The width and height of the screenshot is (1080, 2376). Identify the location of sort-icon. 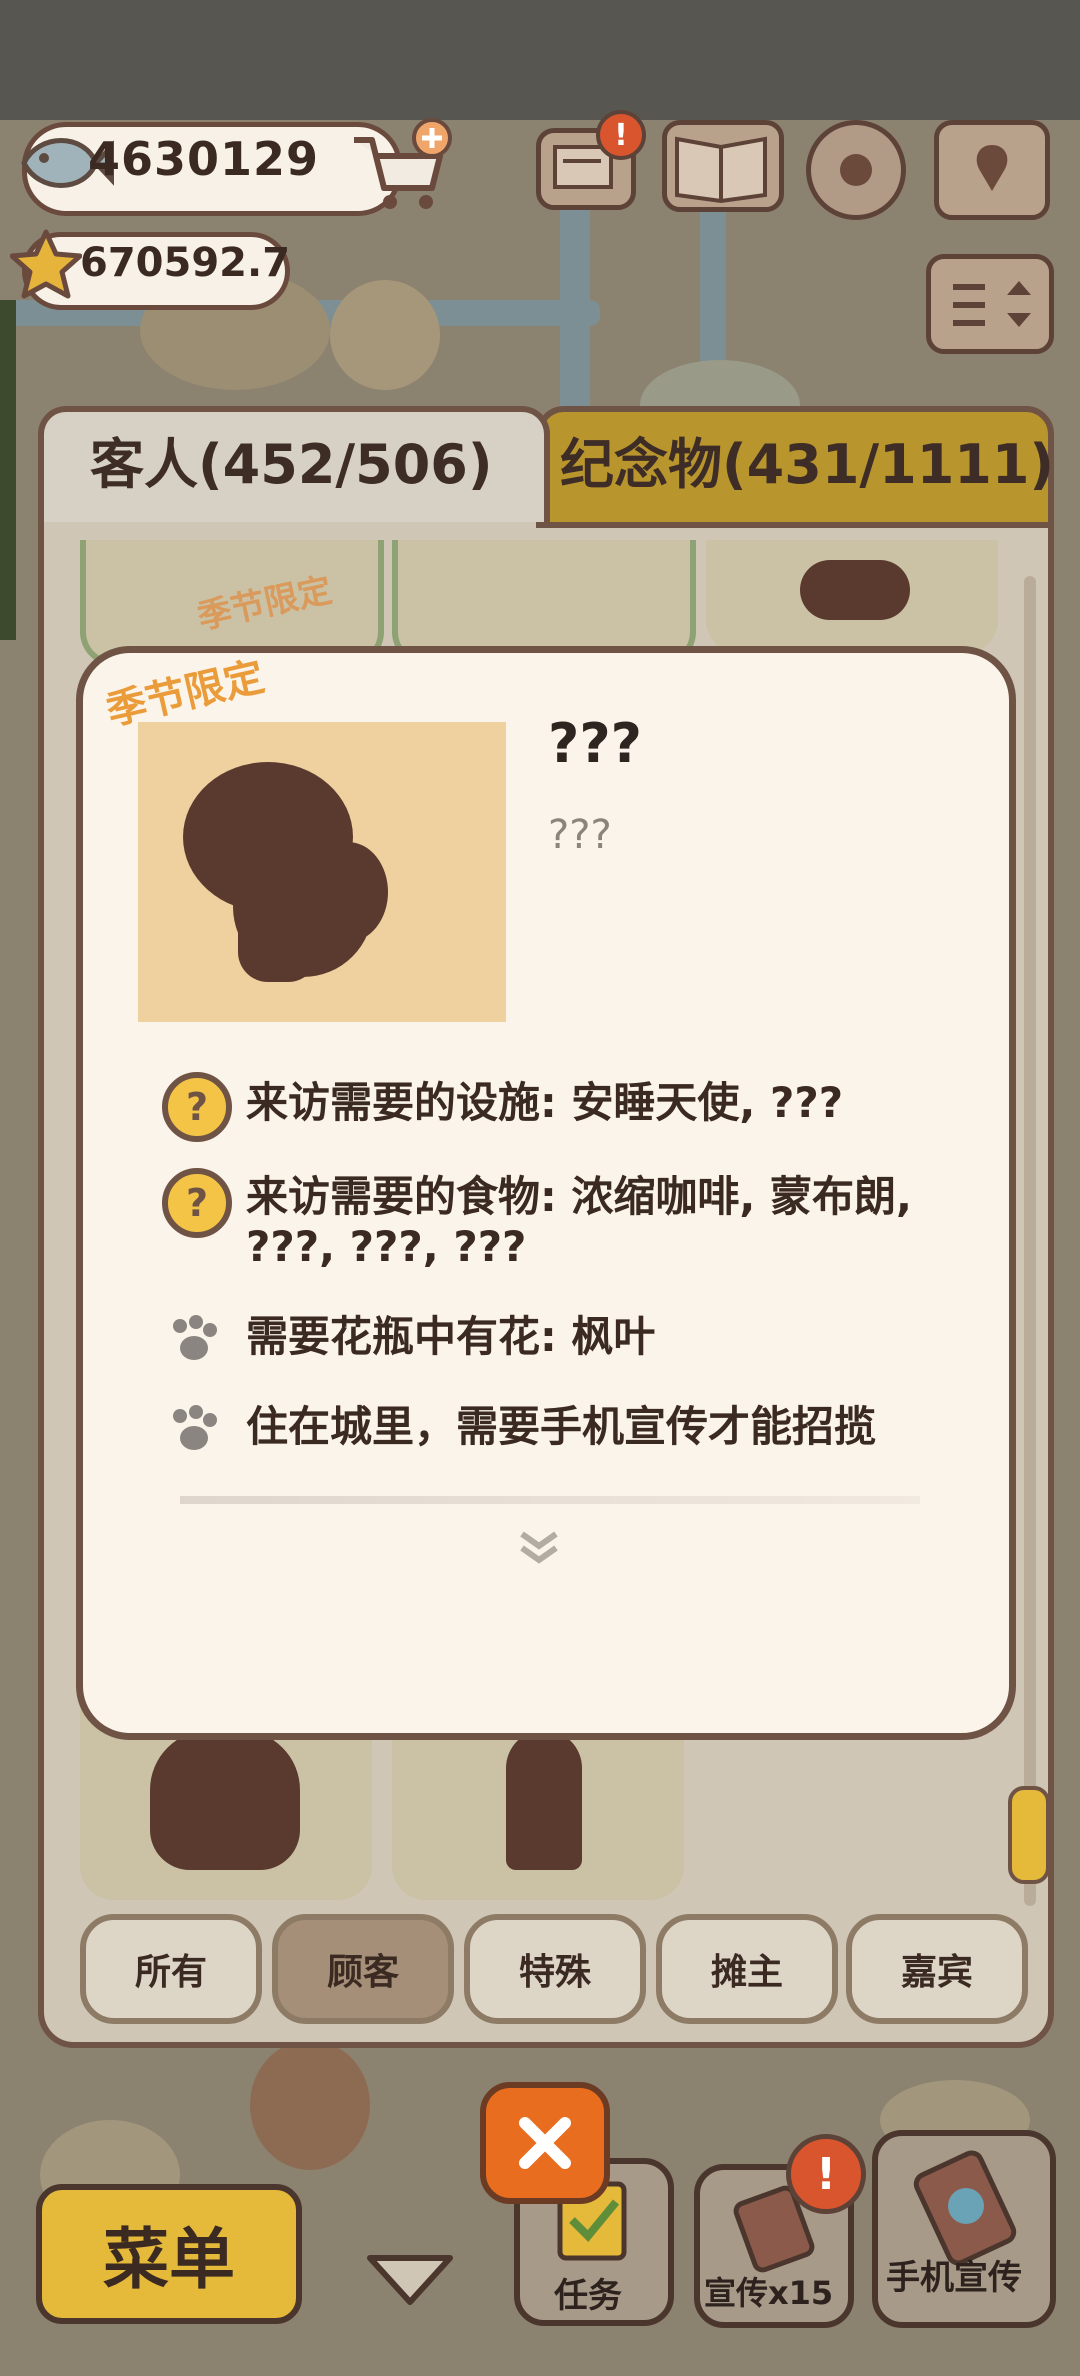
(992, 304).